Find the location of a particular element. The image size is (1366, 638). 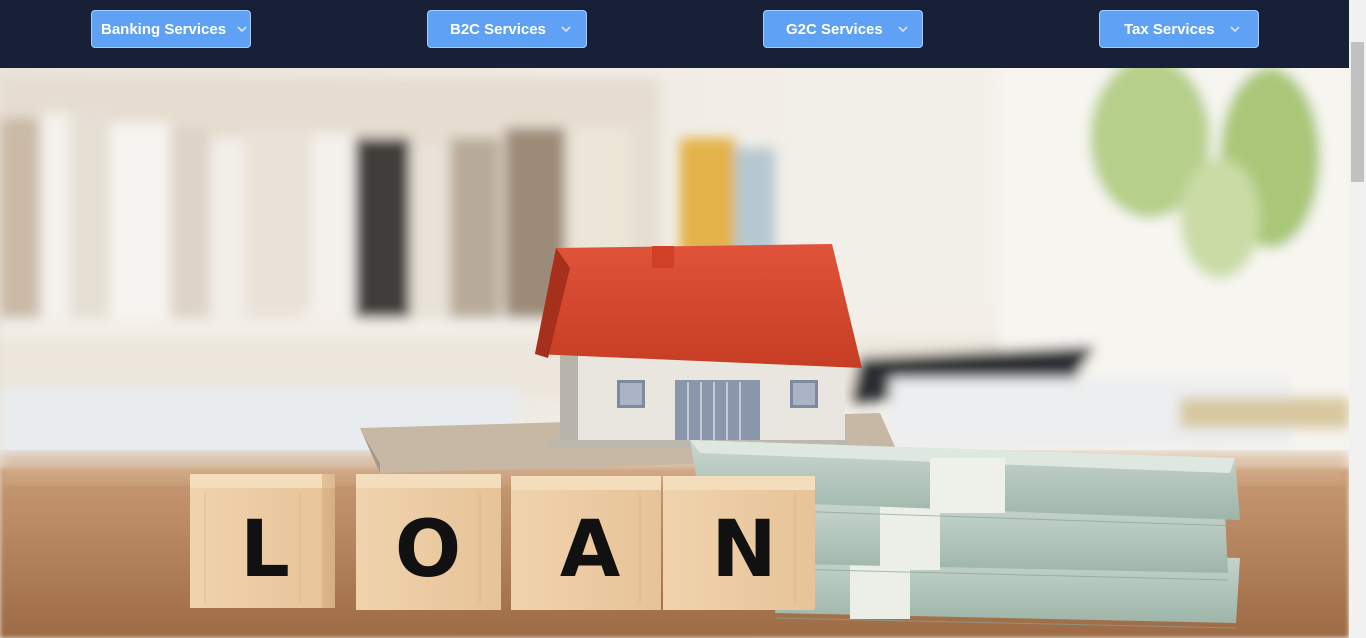

banking-services-label: Banking Services is located at coordinates (164, 29).